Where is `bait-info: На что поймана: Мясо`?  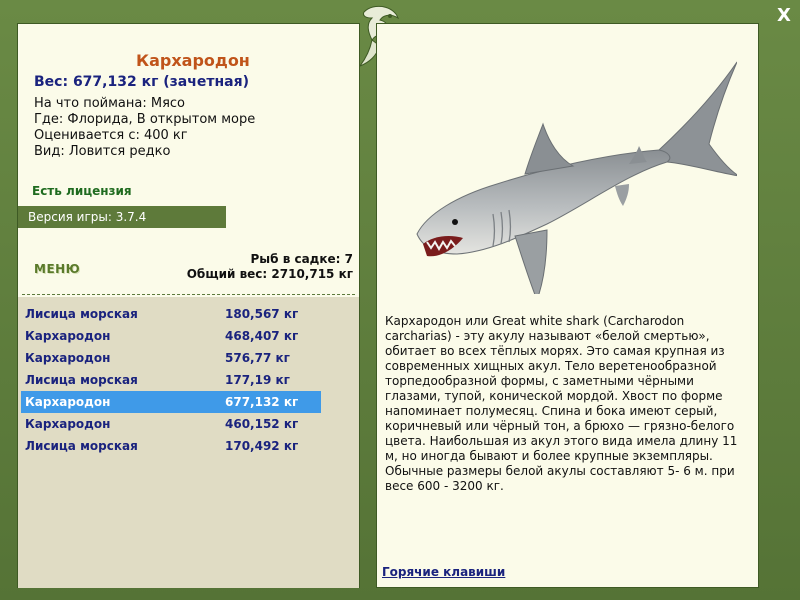 bait-info: На что поймана: Мясо is located at coordinates (110, 103).